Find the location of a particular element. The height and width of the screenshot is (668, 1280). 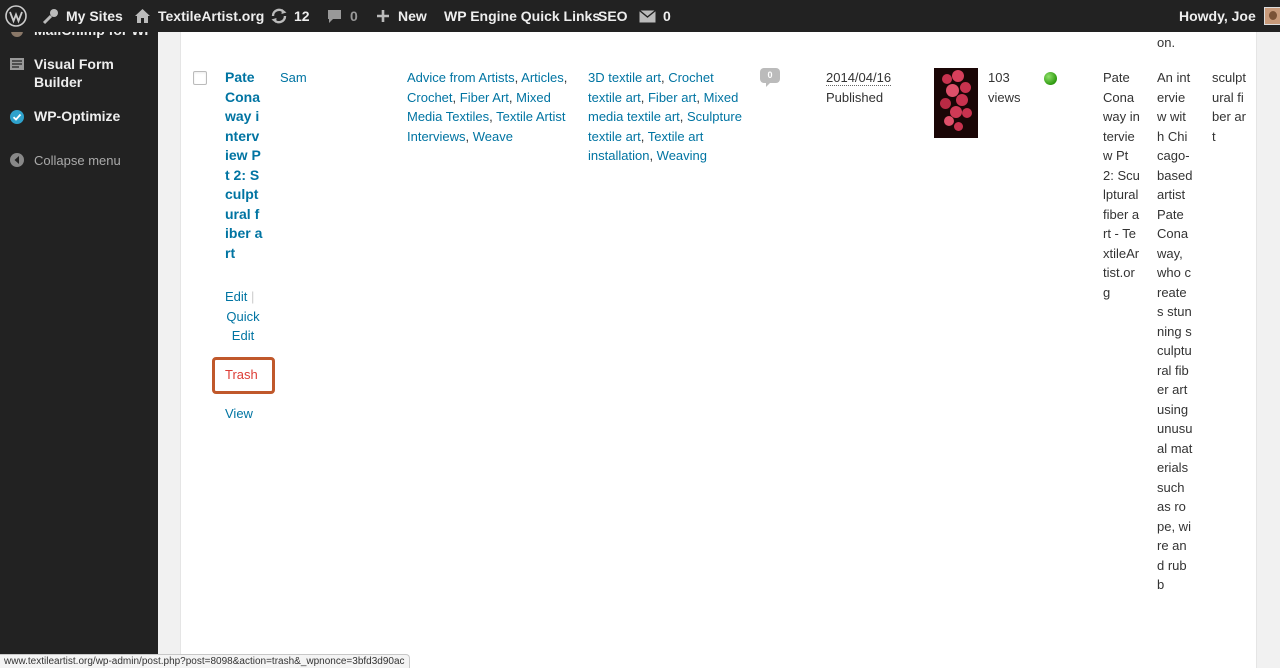

category-link: Articles is located at coordinates (542, 77).